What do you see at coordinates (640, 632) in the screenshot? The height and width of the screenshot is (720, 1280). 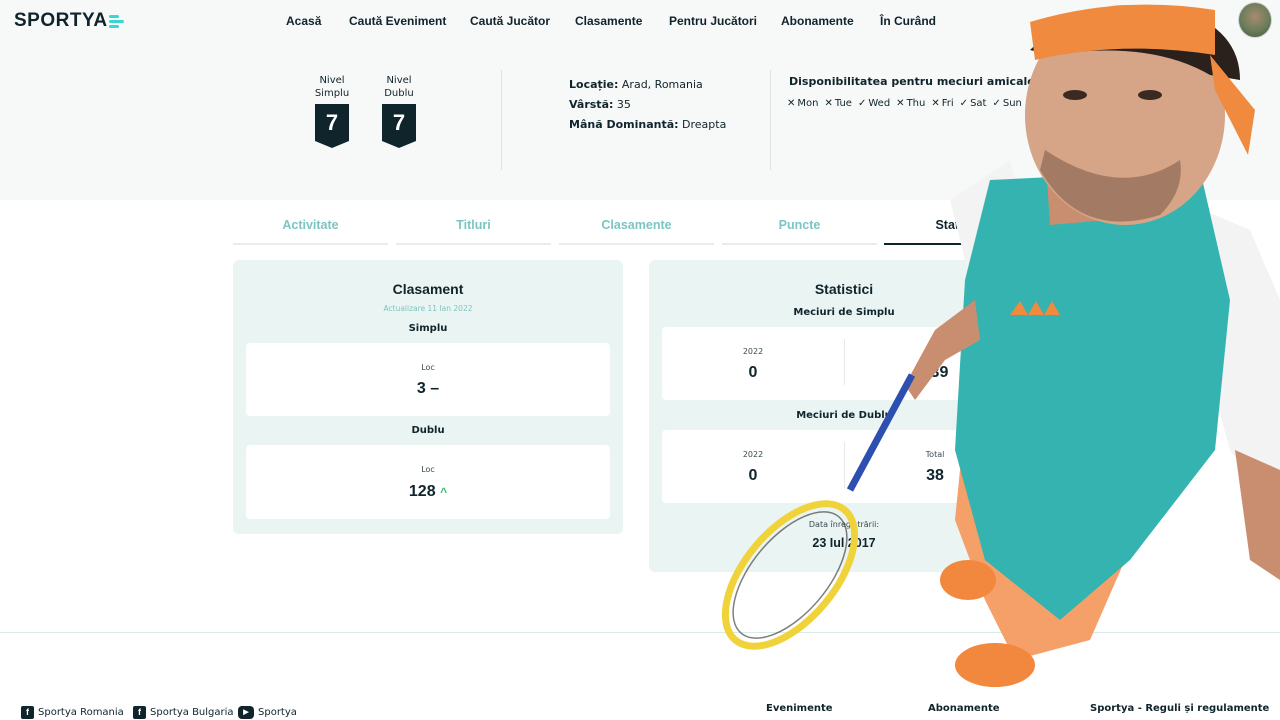 I see `footer-divider` at bounding box center [640, 632].